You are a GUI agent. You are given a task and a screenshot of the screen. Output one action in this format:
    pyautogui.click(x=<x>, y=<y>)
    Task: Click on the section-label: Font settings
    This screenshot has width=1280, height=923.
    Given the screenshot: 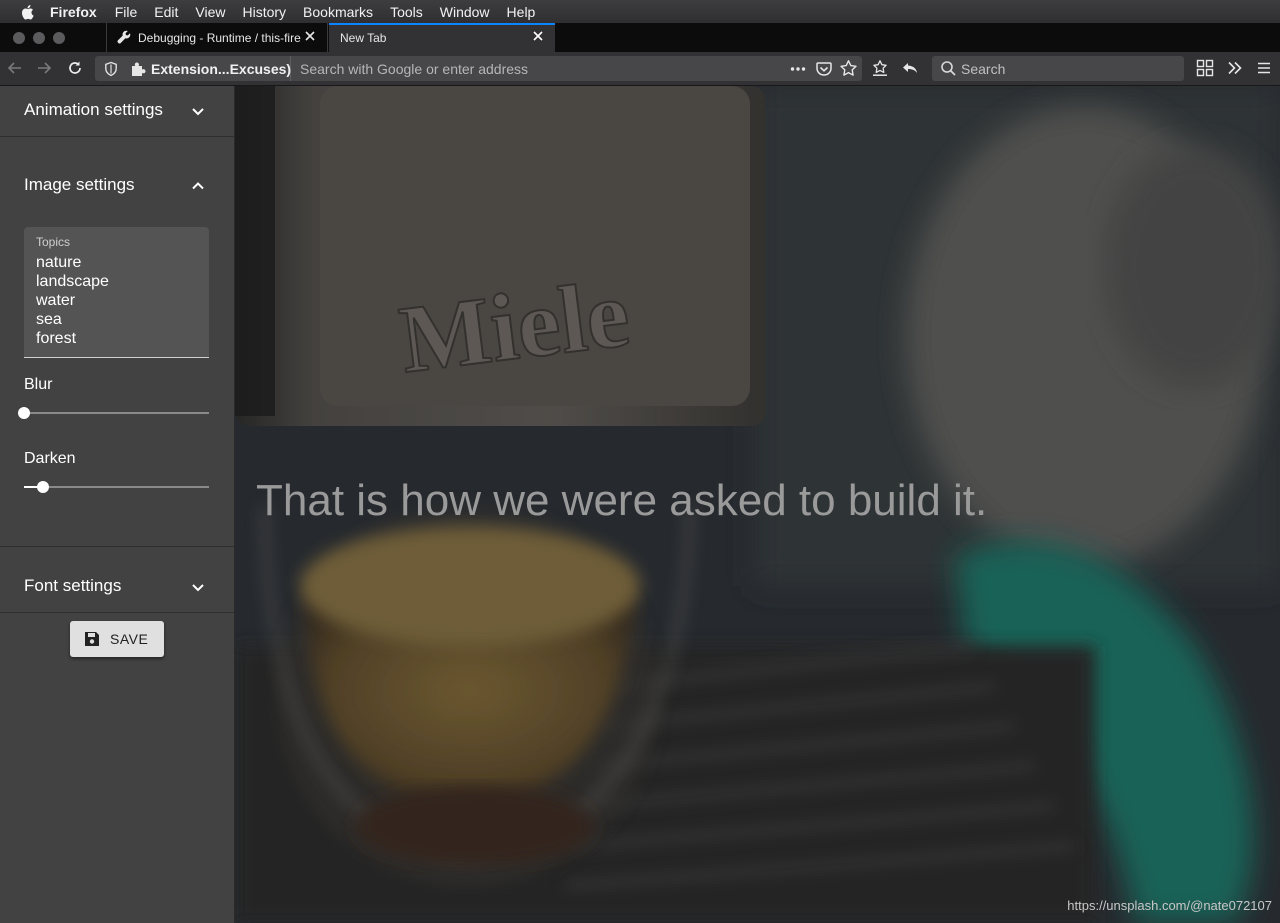 What is the action you would take?
    pyautogui.click(x=73, y=585)
    